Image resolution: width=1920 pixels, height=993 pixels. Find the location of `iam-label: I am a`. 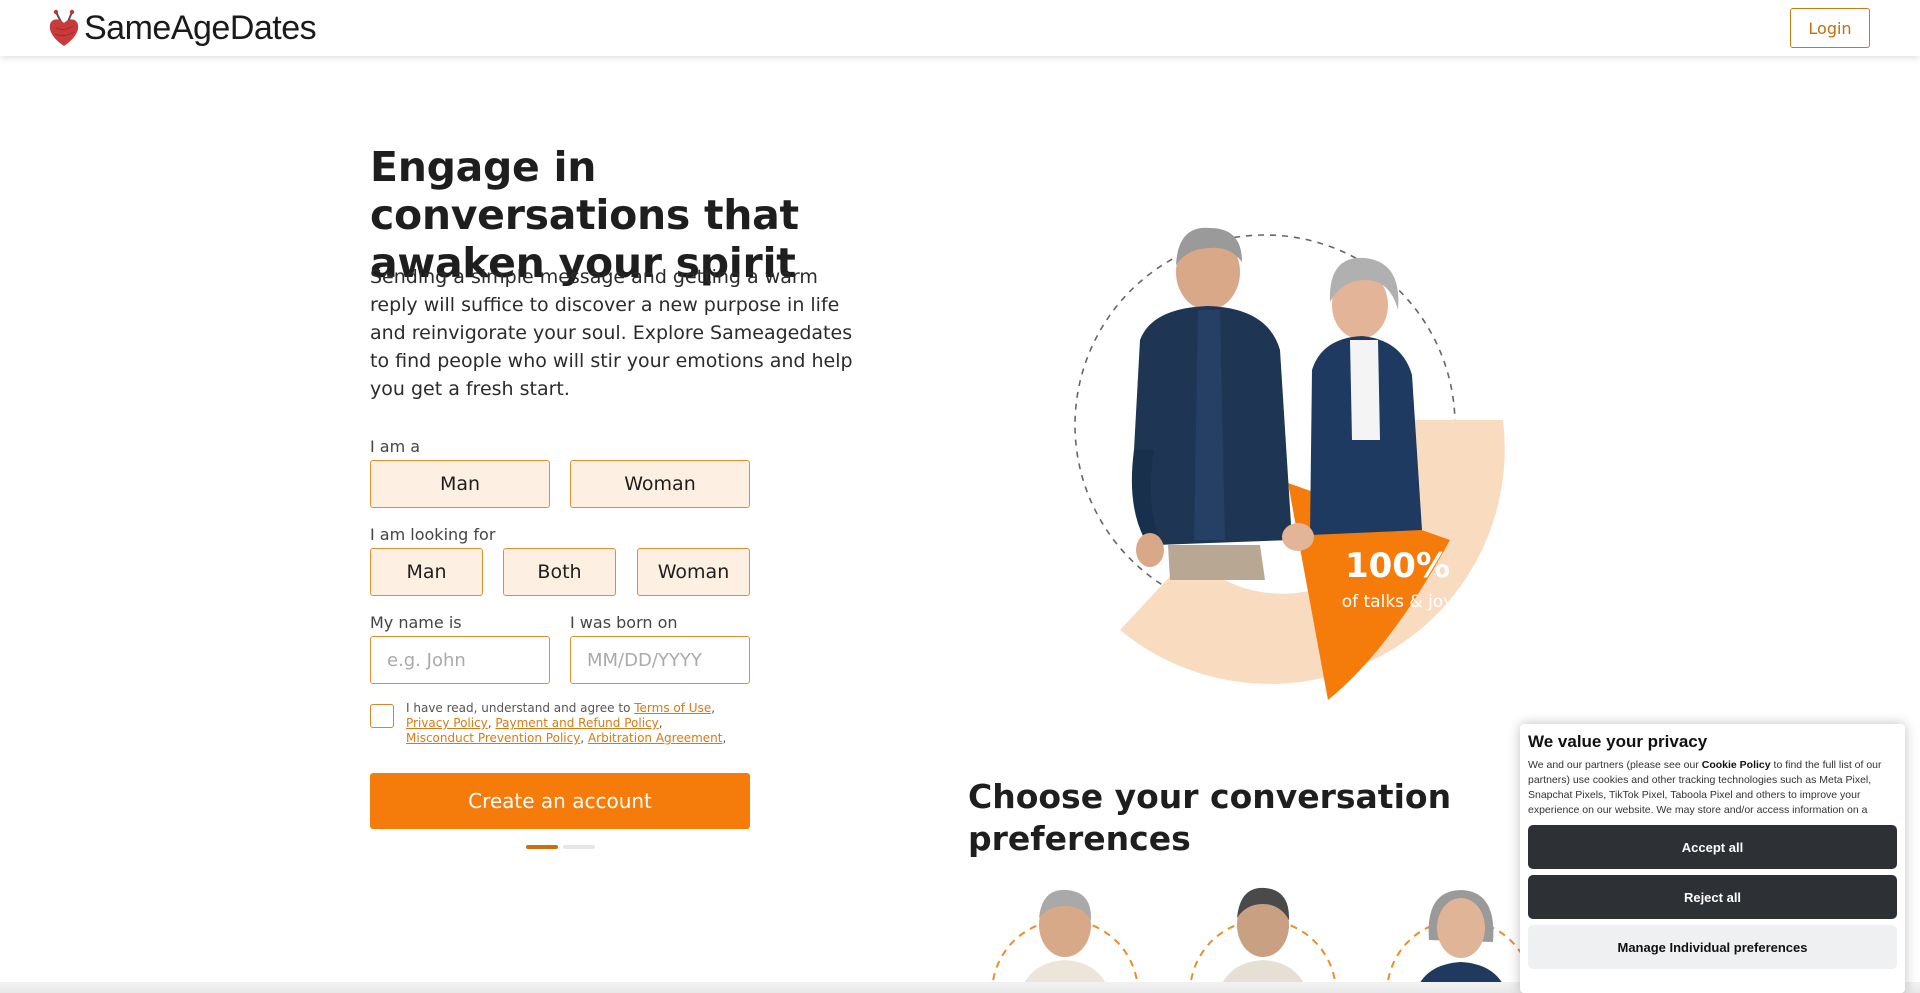

iam-label: I am a is located at coordinates (395, 446).